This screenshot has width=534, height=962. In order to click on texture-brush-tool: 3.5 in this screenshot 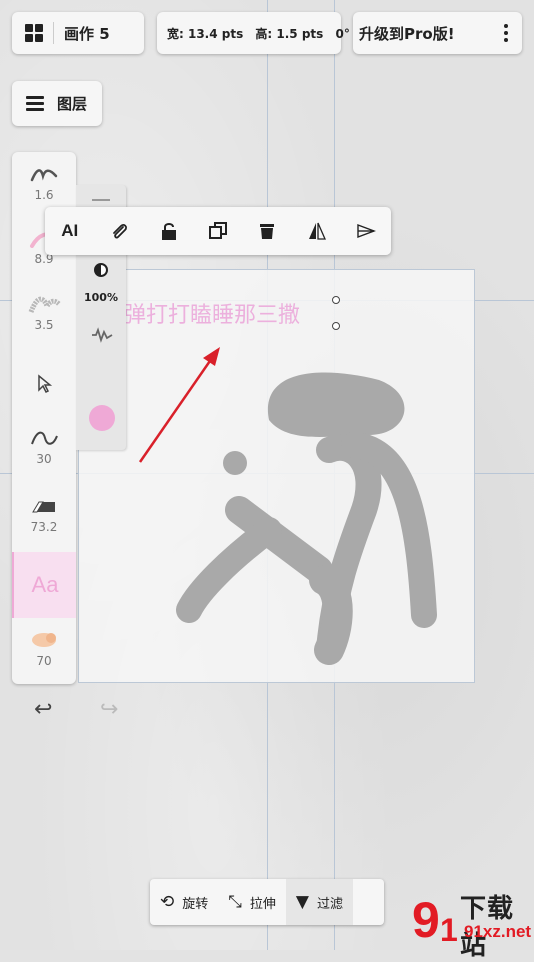, I will do `click(44, 311)`.